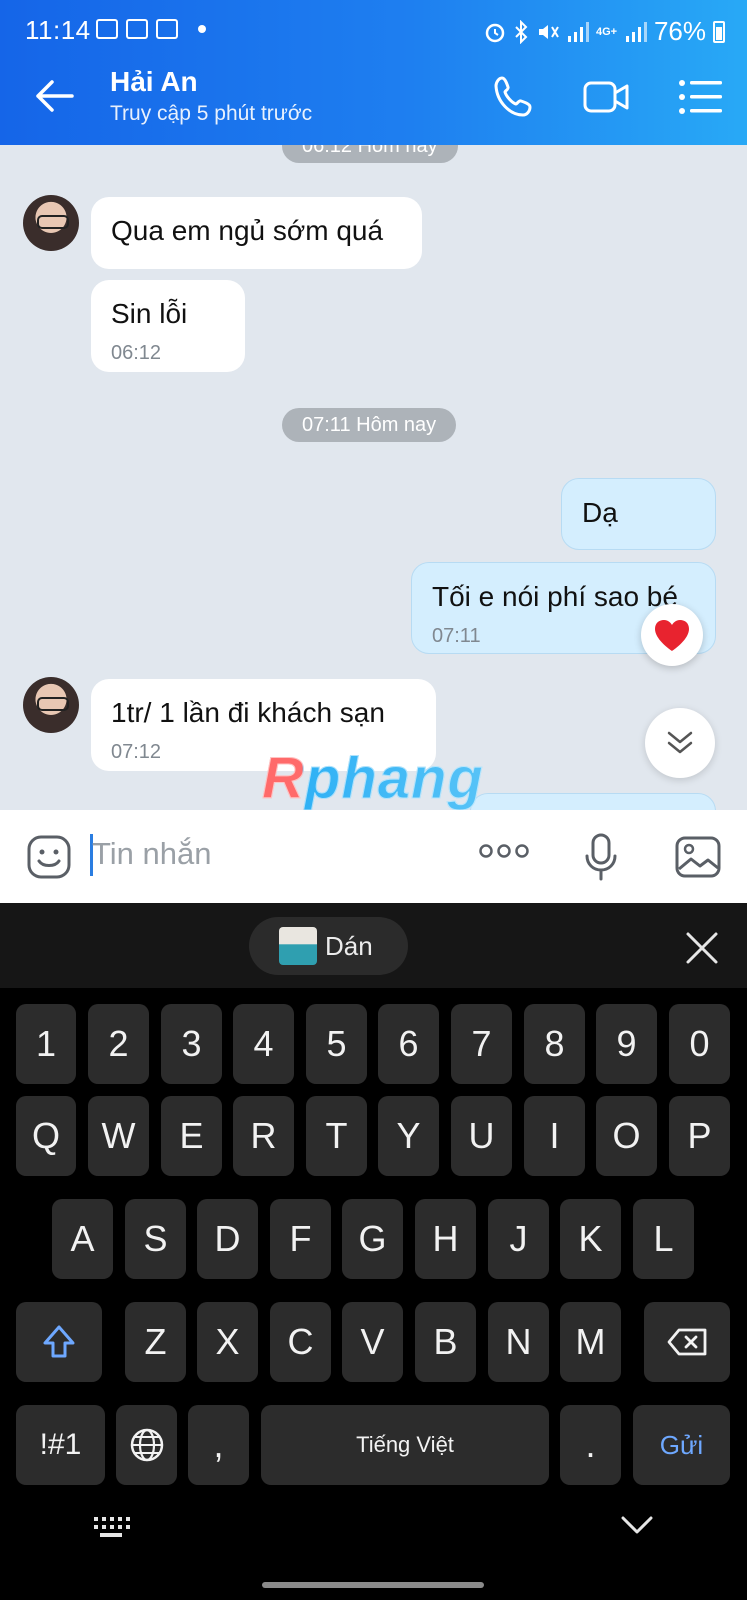 The height and width of the screenshot is (1600, 747). I want to click on period-key: ., so click(590, 1445).